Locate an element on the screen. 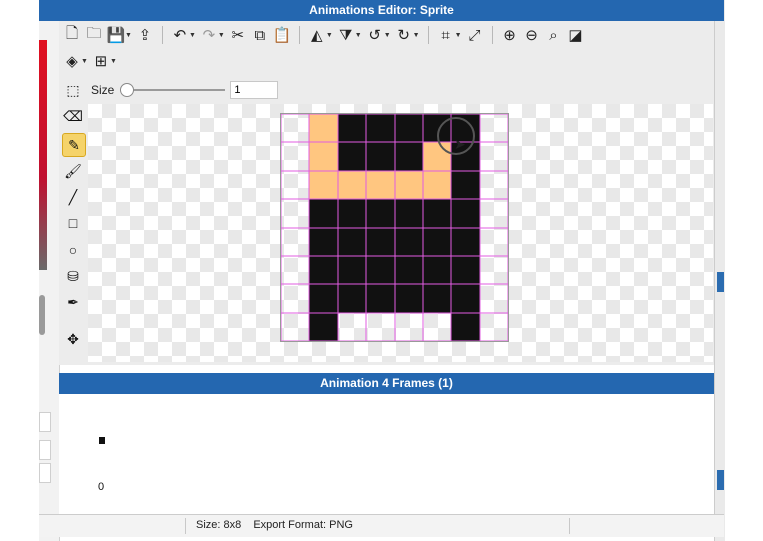  pencil-icon: ✎ is located at coordinates (74, 145).